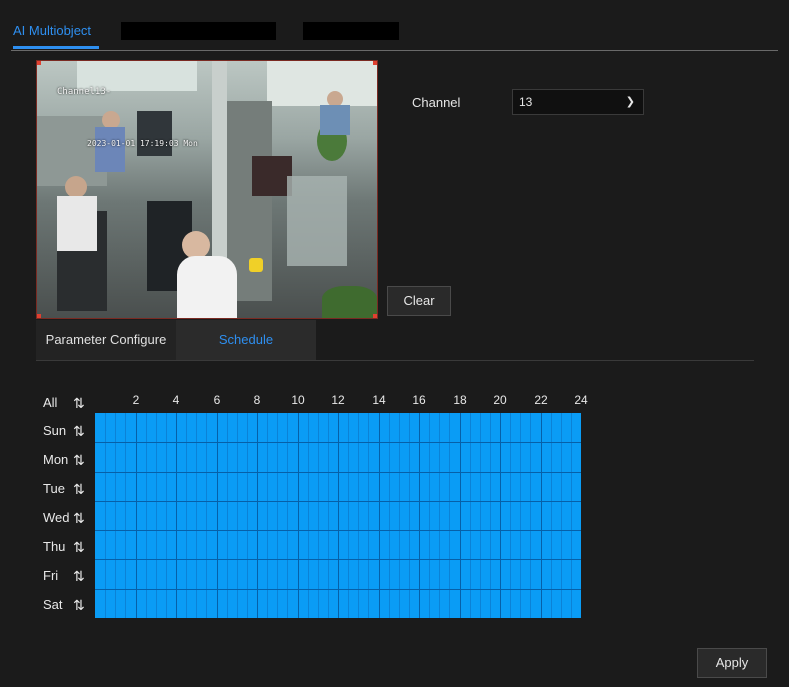  What do you see at coordinates (500, 400) in the screenshot?
I see `hour-label: 20` at bounding box center [500, 400].